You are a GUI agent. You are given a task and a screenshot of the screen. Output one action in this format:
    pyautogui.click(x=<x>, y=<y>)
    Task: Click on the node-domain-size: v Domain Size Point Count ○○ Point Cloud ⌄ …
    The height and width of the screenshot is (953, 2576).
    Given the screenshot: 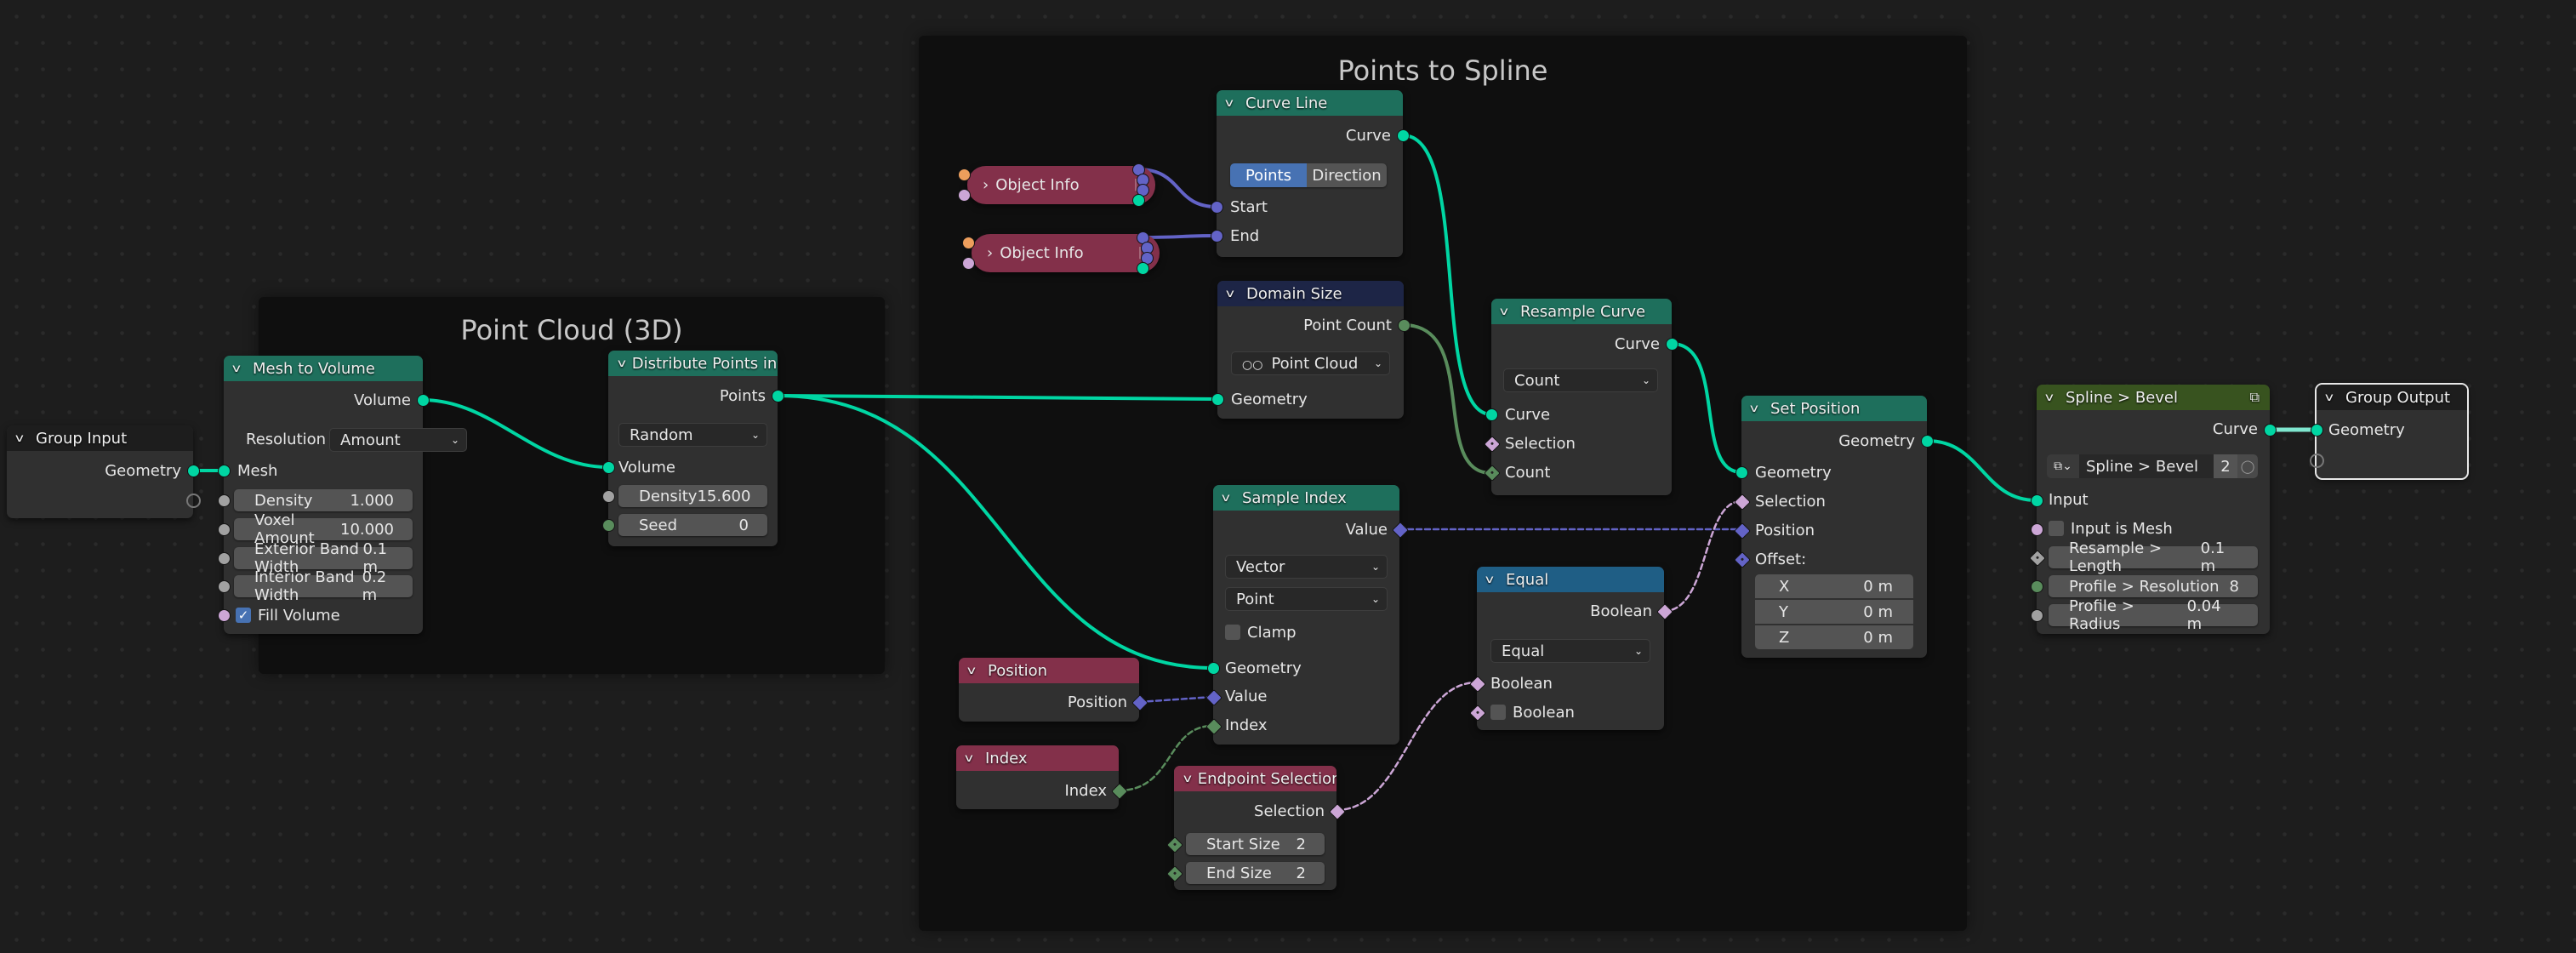 What is the action you would take?
    pyautogui.click(x=1311, y=350)
    